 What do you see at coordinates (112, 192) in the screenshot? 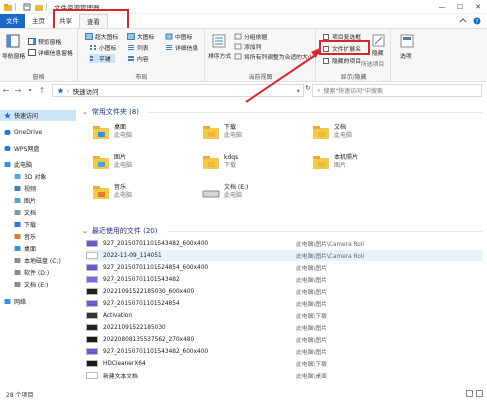
I see `frequent-folder-tile: 音乐 此电脑` at bounding box center [112, 192].